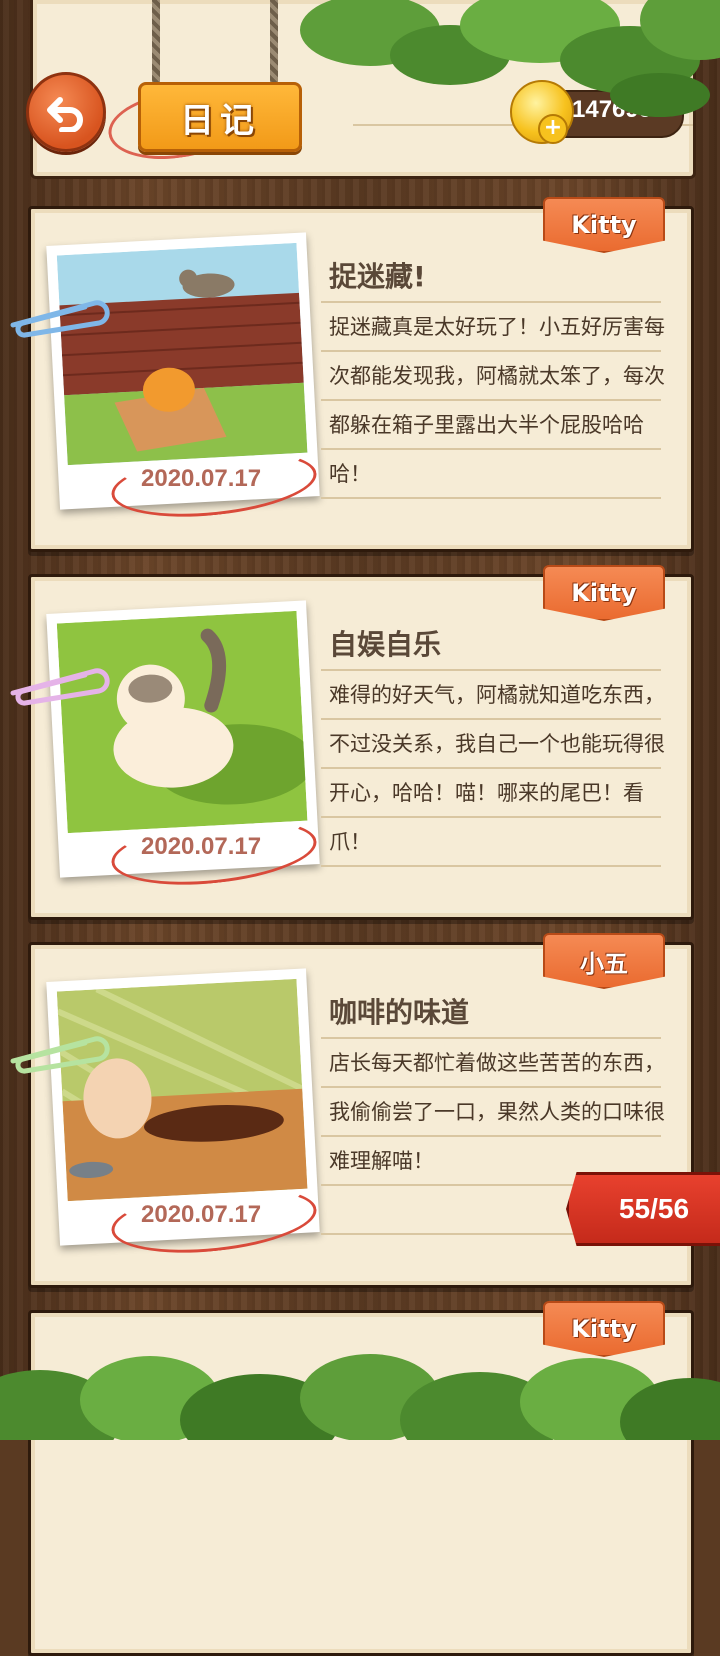  Describe the element at coordinates (497, 1112) in the screenshot. I see `entry-body: 店长每天都忙着做这些苦苦的东西，我偷偷尝了一口，果然人类的口味很难理解喵！` at that location.